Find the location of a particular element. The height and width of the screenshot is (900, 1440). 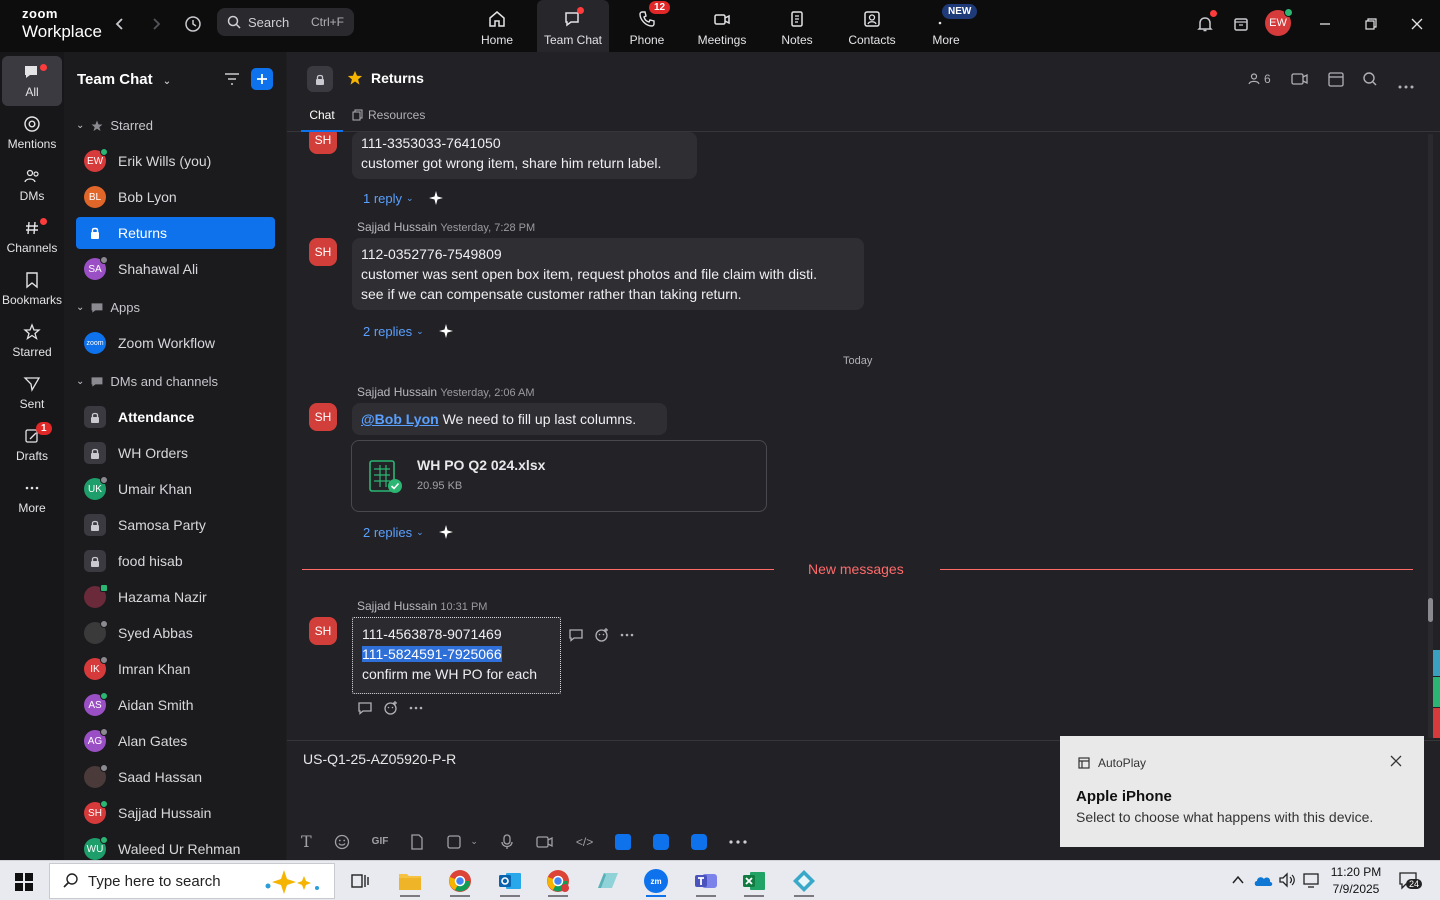

tab-notes: Notes is located at coordinates (797, 26).